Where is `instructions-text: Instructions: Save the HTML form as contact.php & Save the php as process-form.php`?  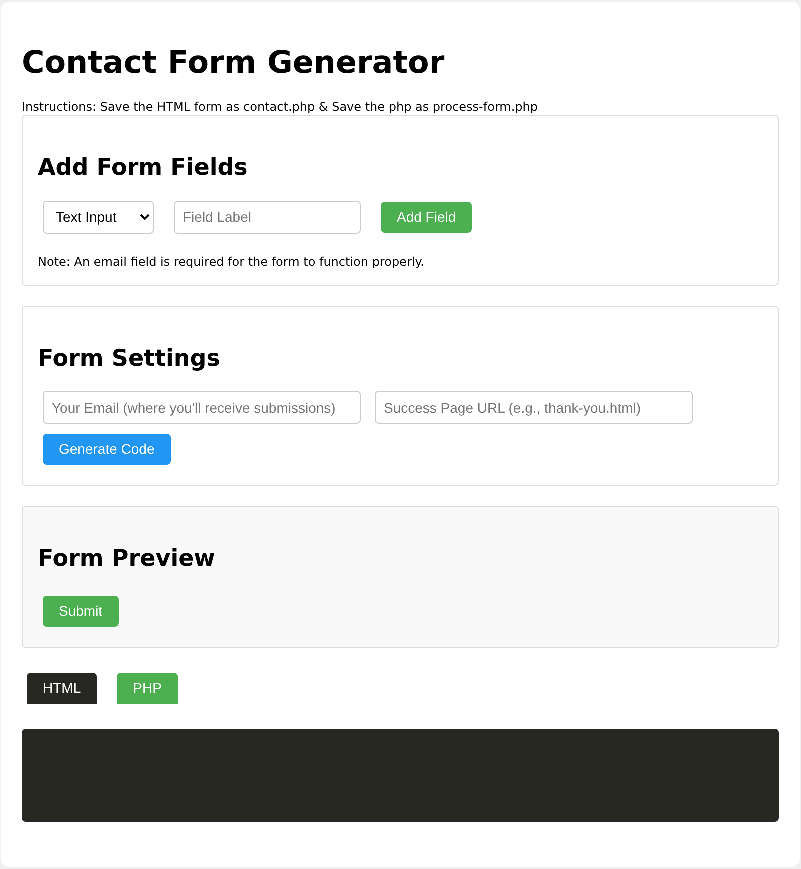 instructions-text: Instructions: Save the HTML form as contact.php & Save the php as process-form.php is located at coordinates (281, 106).